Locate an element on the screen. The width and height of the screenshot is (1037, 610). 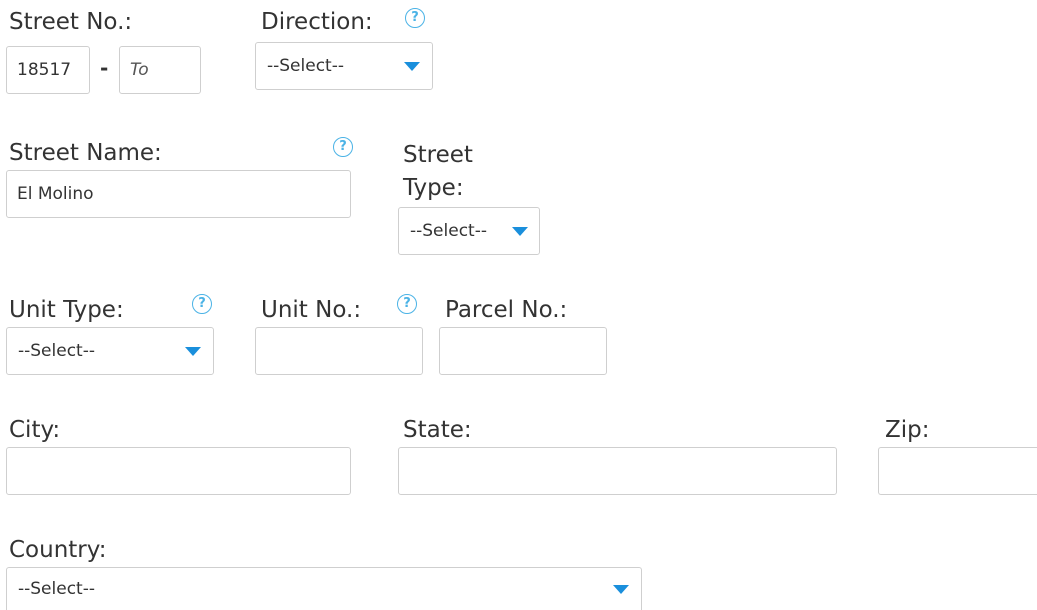
zip-label: Zip: is located at coordinates (907, 430).